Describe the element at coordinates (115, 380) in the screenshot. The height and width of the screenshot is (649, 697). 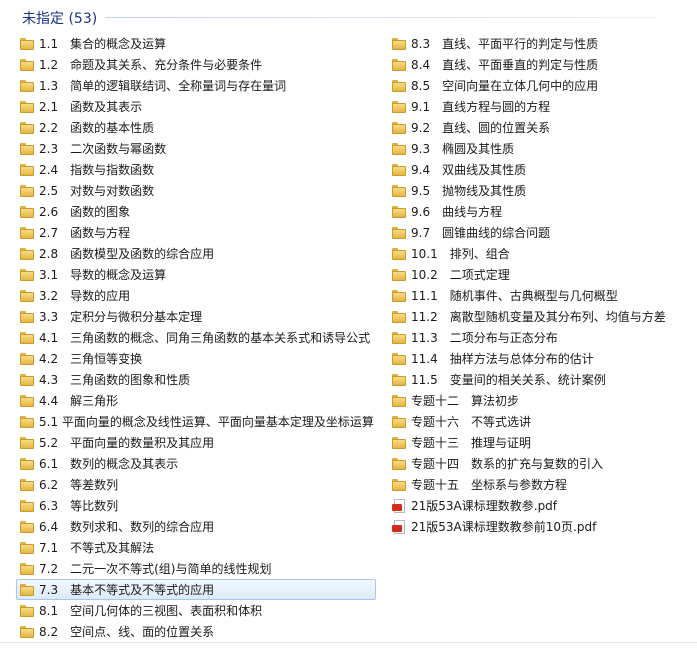
I see `item-label: 4.3 三角函数的图象和性质` at that location.